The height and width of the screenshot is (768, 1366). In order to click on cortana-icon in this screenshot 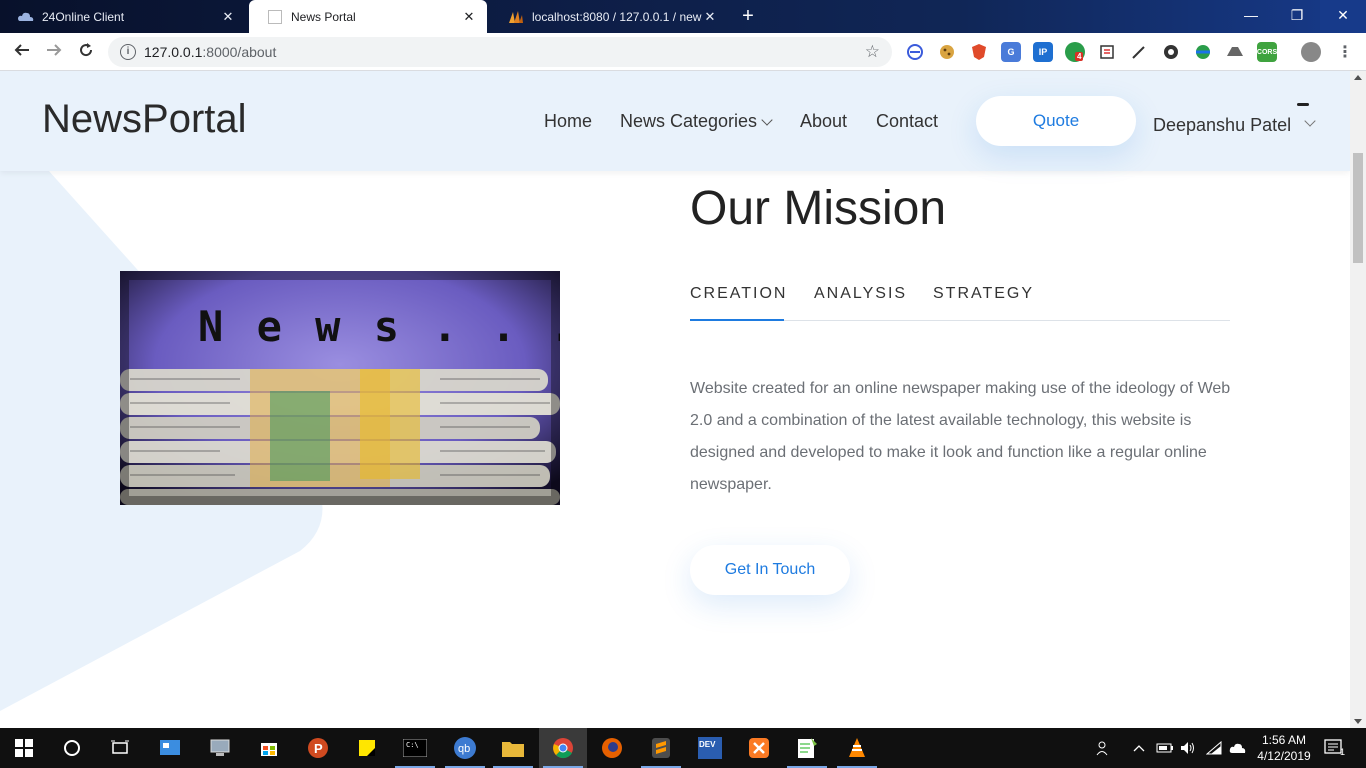, I will do `click(72, 748)`.